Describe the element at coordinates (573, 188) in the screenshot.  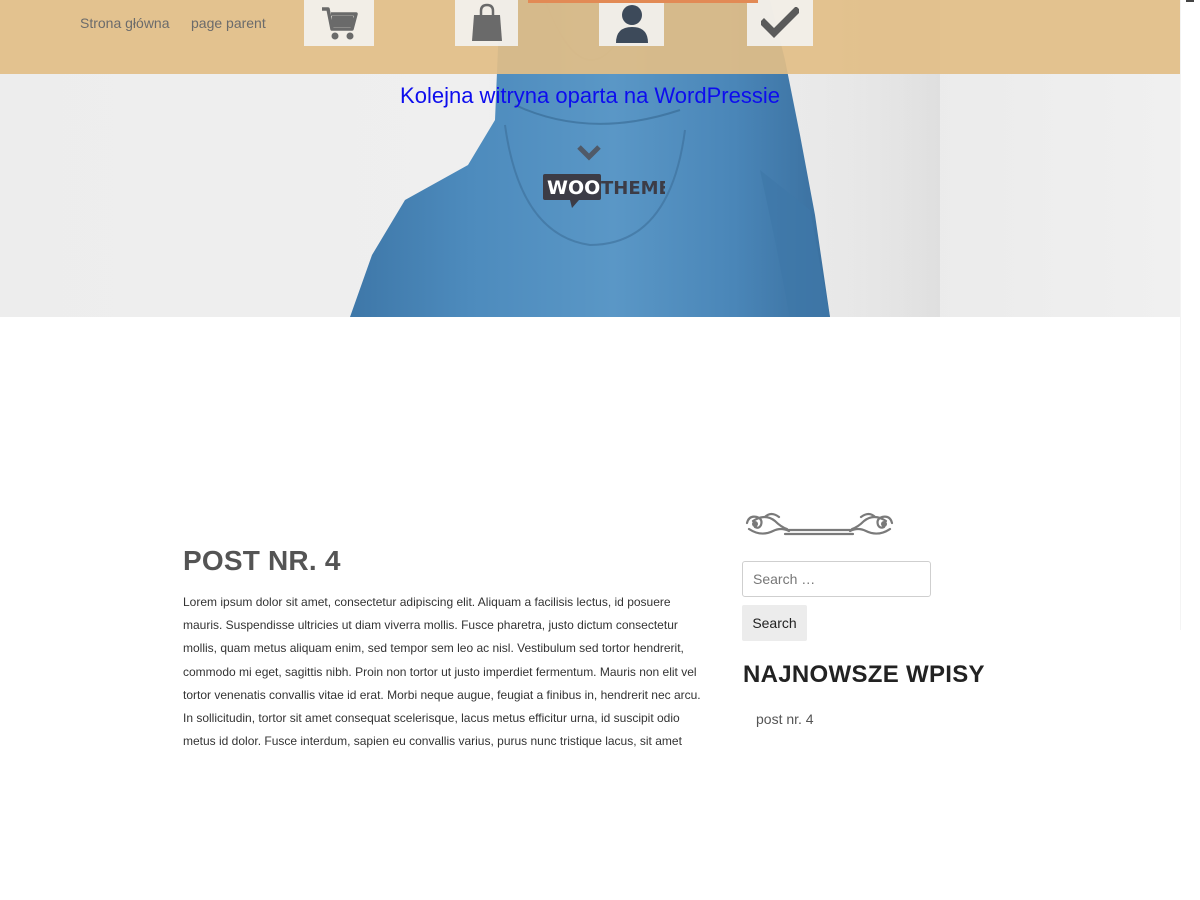
I see `logo-woo-text: WOO` at that location.